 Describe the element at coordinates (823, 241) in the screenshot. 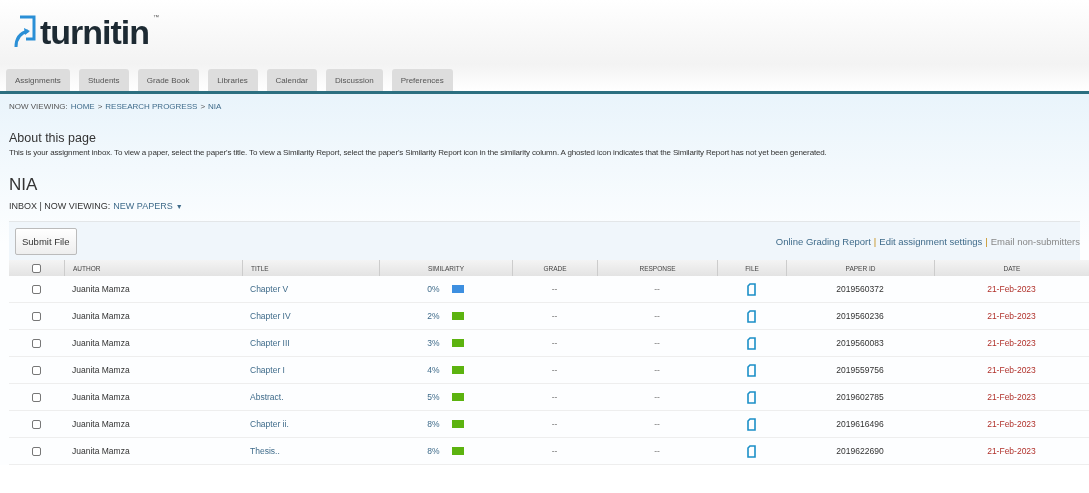

I see `toolbar-link: Online Grading Report` at that location.